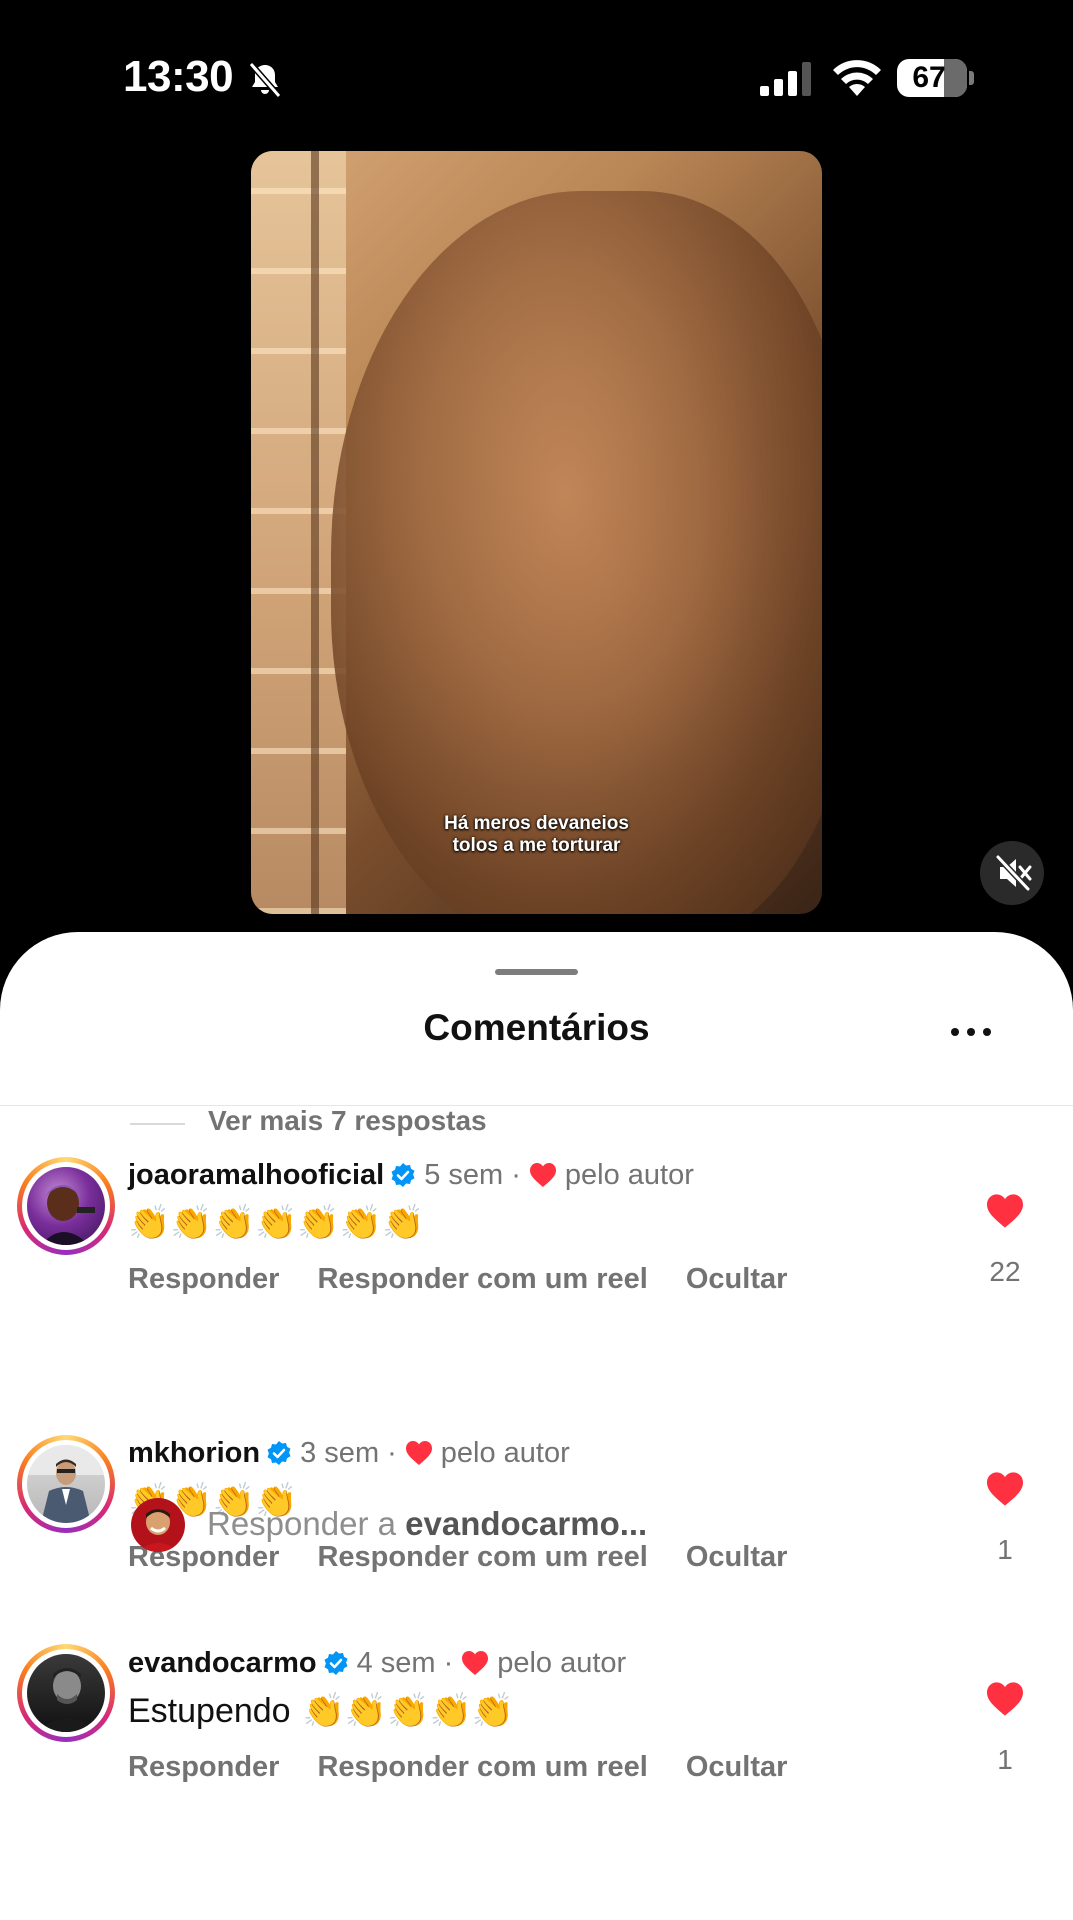 This screenshot has width=1073, height=1920. Describe the element at coordinates (265, 80) in the screenshot. I see `bell-slash-icon` at that location.